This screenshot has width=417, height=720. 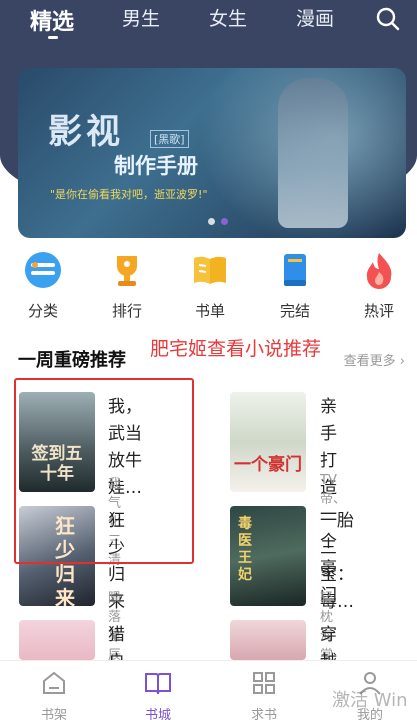 I want to click on banner-subtitle: 制作手册, so click(x=156, y=165).